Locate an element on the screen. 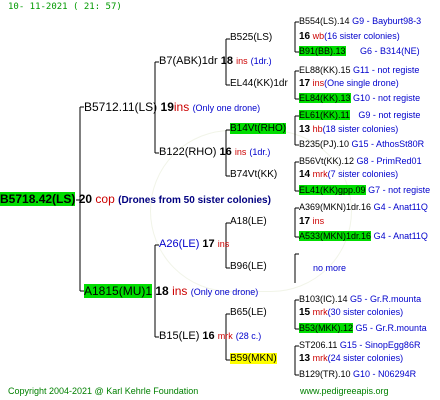  gen3-node-1: EL44(KK)1dr is located at coordinates (259, 84).